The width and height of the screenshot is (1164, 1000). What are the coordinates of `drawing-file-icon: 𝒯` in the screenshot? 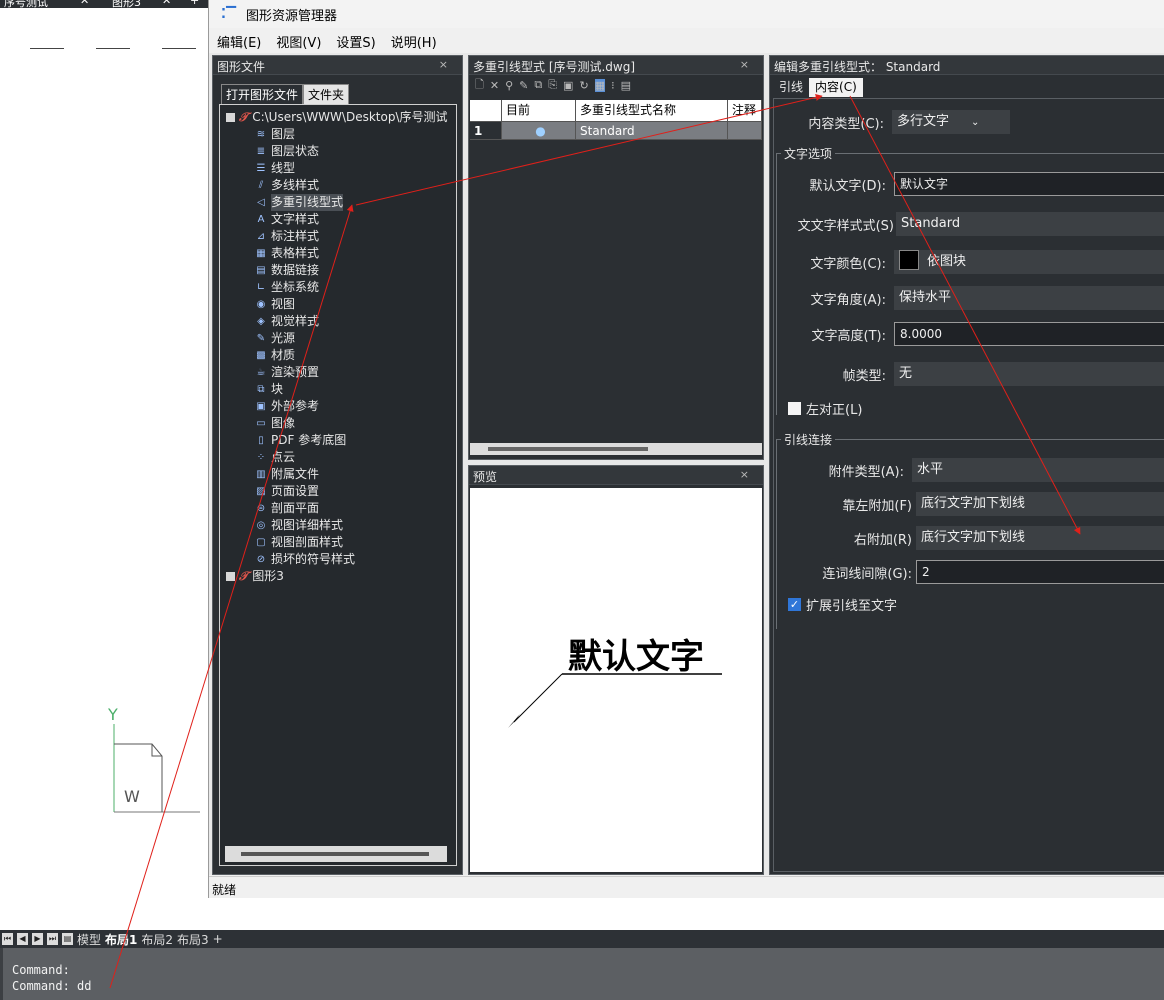 It's located at (244, 576).